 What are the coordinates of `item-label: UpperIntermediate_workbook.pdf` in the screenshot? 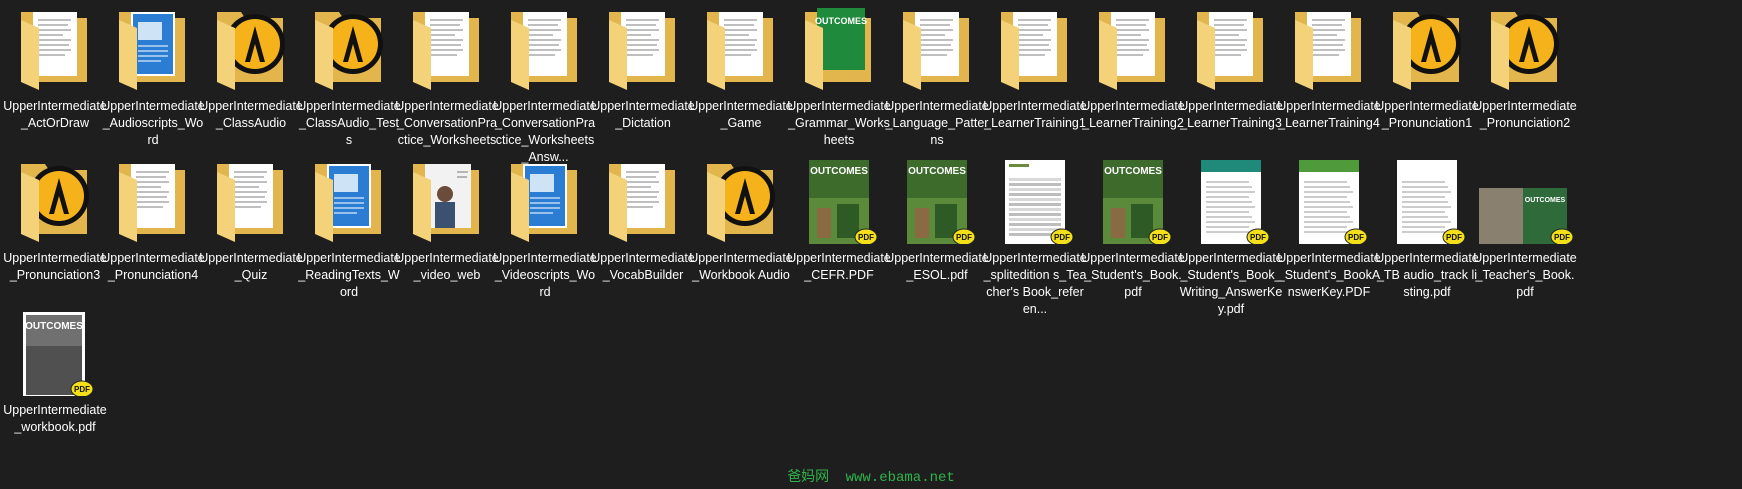 It's located at (55, 418).